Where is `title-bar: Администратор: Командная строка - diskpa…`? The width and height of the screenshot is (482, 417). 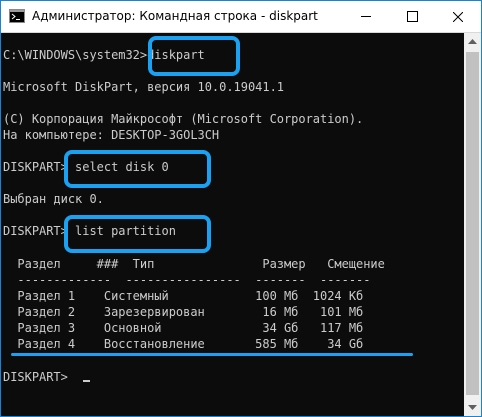
title-bar: Администратор: Командная строка - diskpa… is located at coordinates (241, 17).